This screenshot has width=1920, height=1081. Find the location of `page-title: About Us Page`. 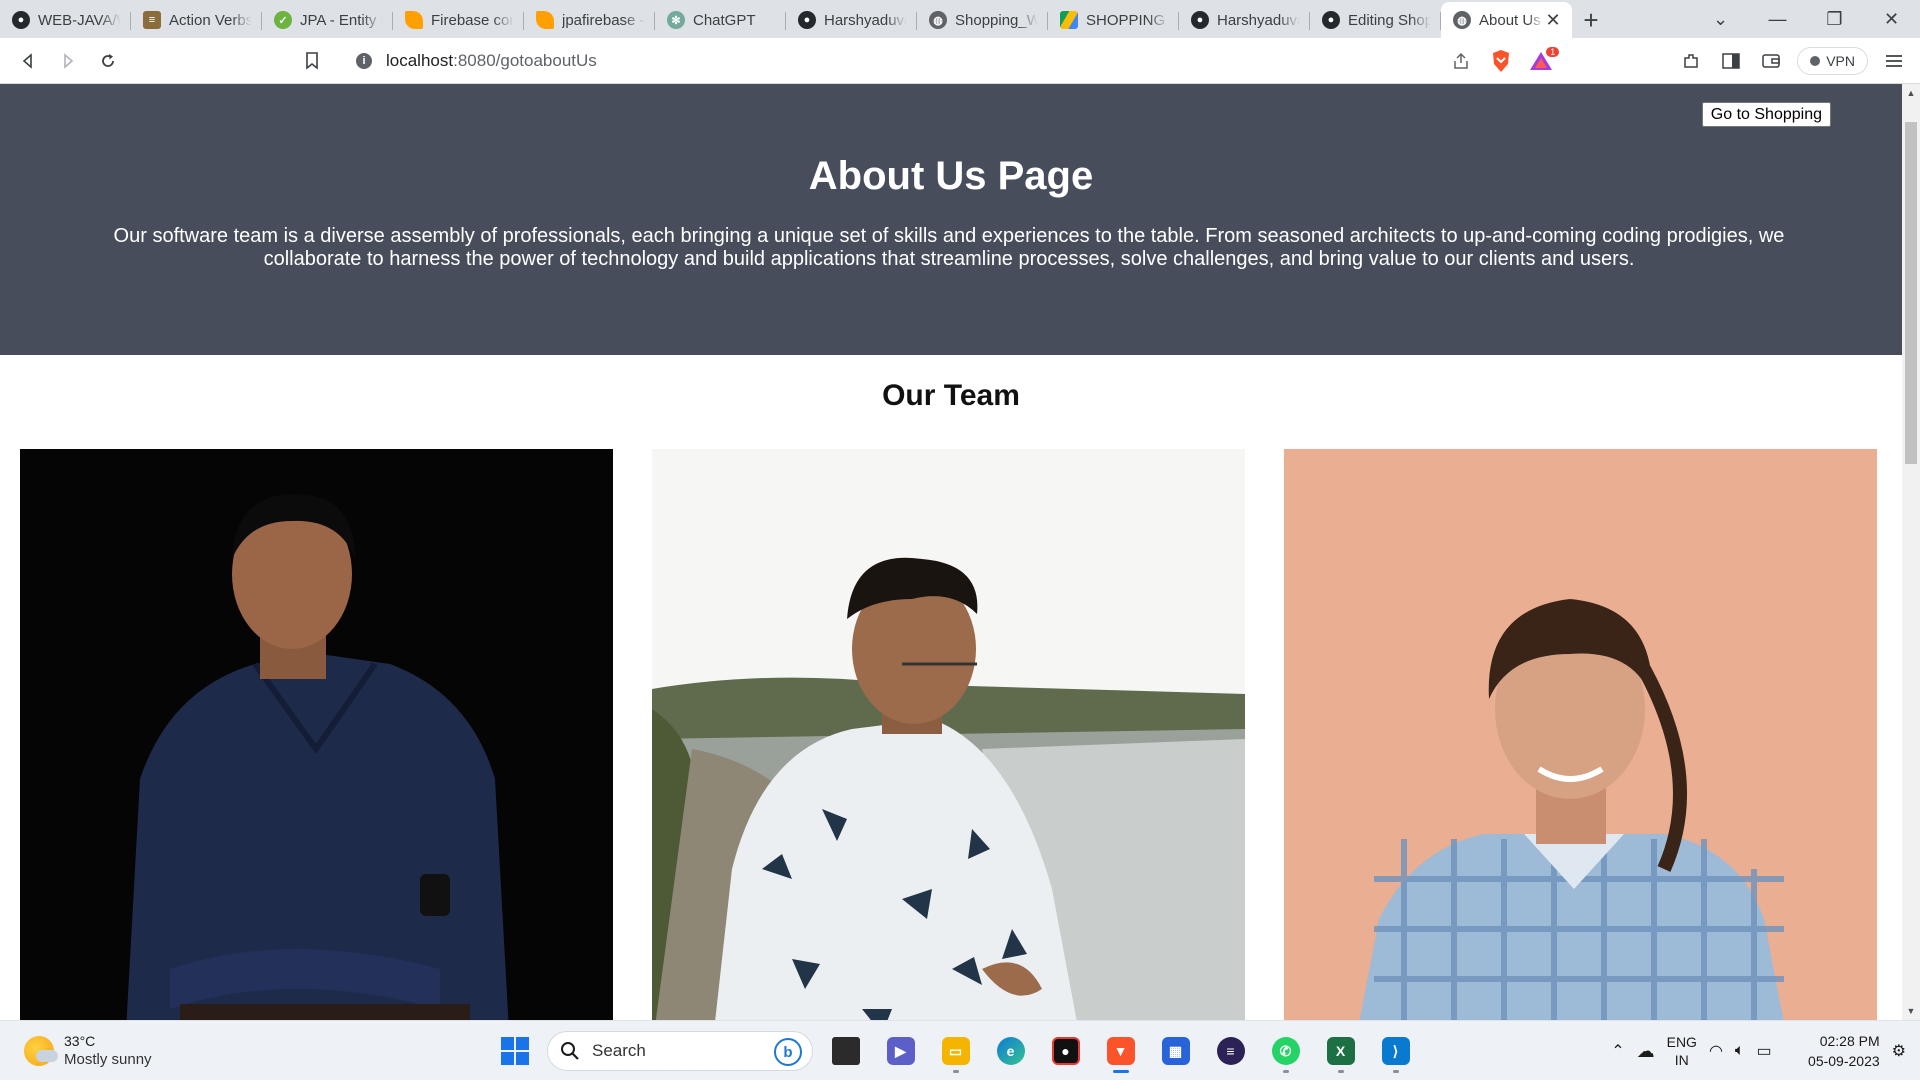

page-title: About Us Page is located at coordinates (951, 176).